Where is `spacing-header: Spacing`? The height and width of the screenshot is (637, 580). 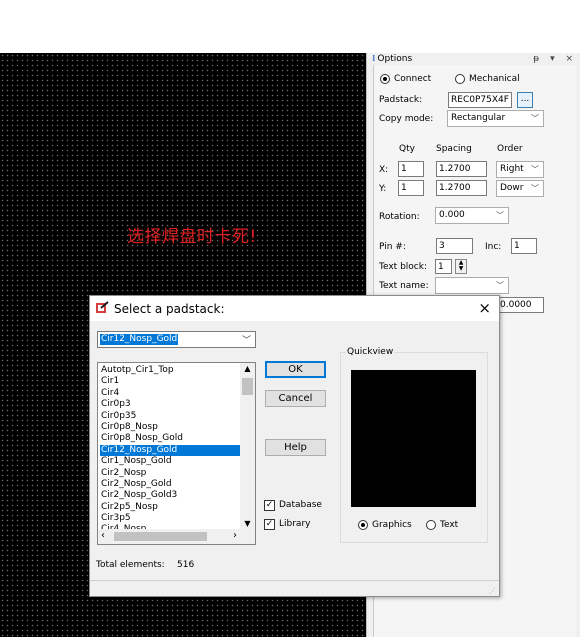 spacing-header: Spacing is located at coordinates (454, 149).